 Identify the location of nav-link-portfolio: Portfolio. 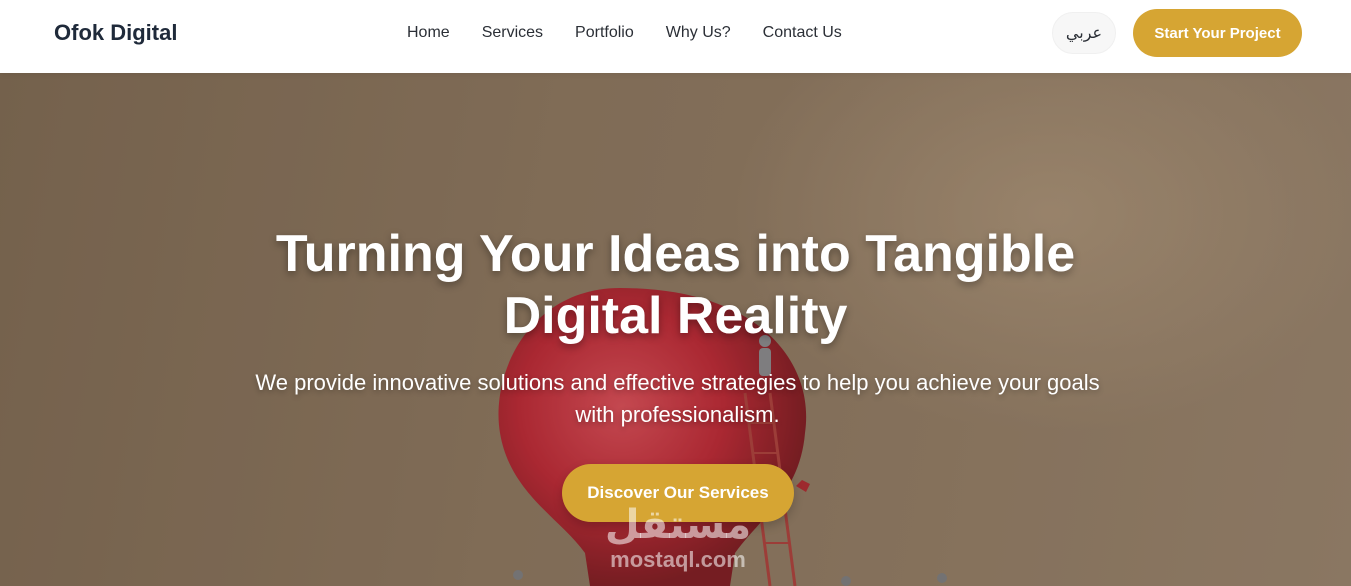
(604, 33).